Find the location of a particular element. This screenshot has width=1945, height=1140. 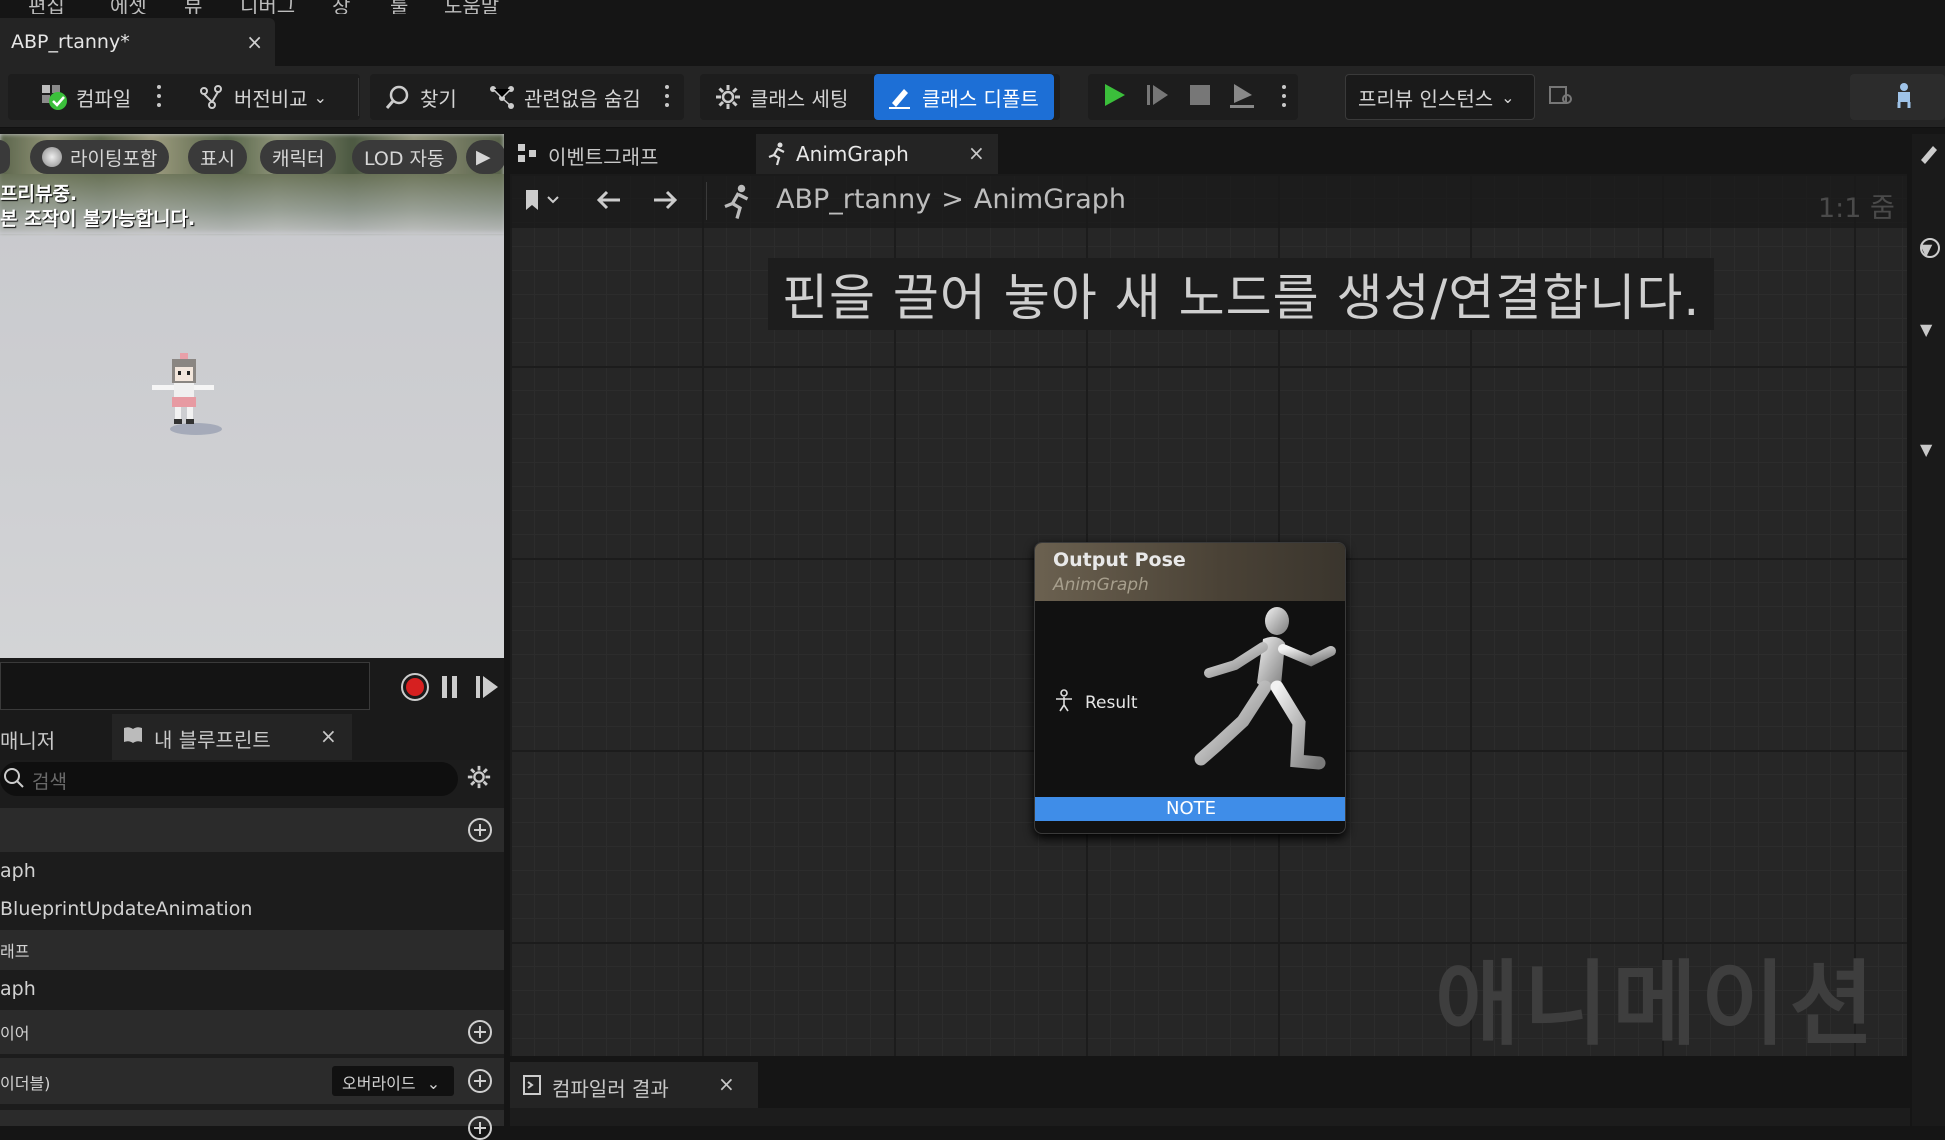

find-options-icon is located at coordinates (667, 97).